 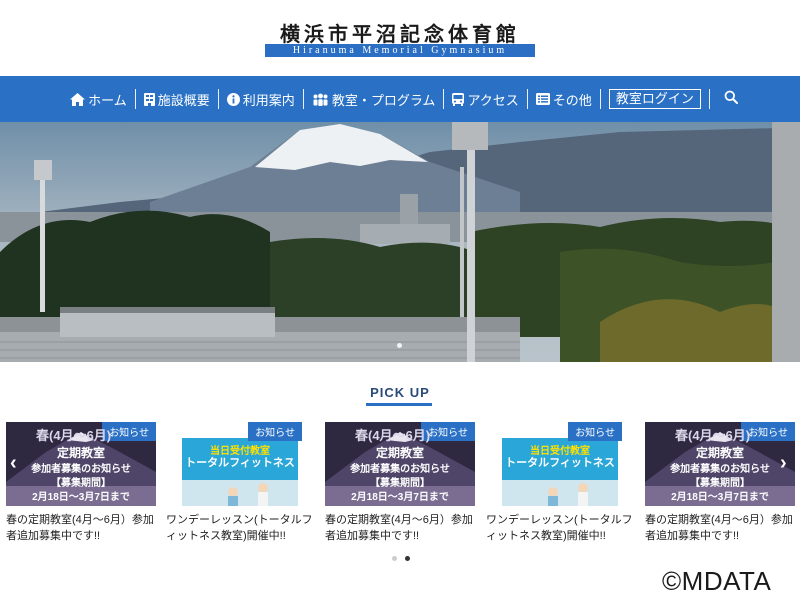 I want to click on search-button, so click(x=731, y=99).